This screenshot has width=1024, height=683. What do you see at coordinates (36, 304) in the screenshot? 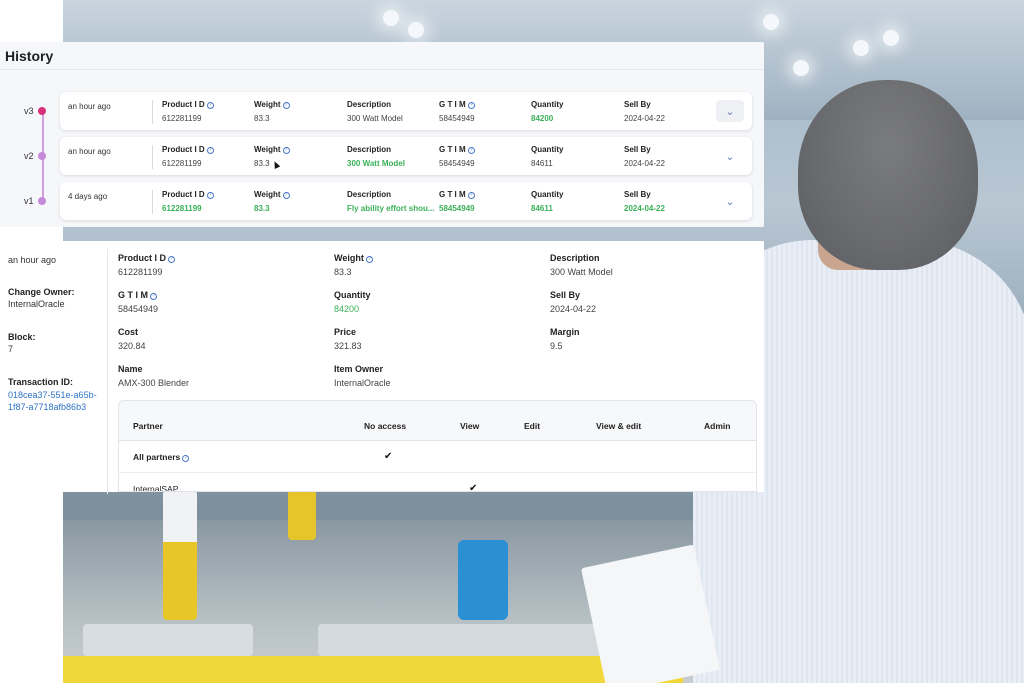
I see `meta-value: InternalOracle` at bounding box center [36, 304].